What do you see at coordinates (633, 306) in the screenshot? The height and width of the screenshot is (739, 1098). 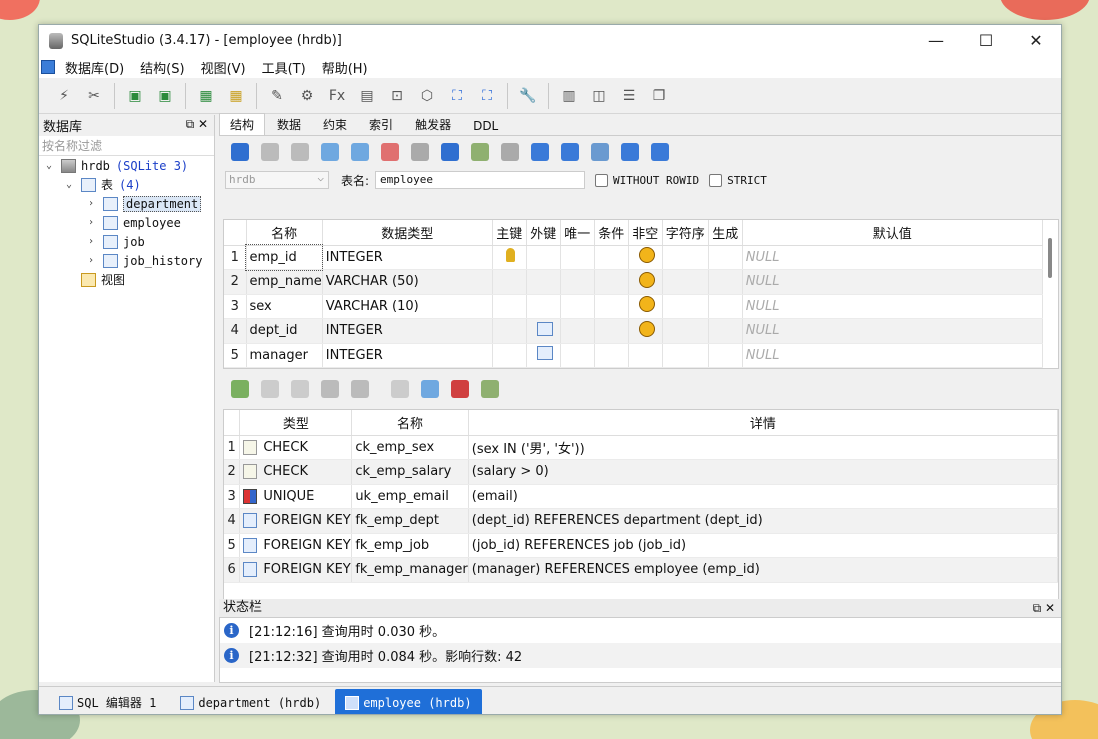 I see `table-row: 3 sex VARCHAR (10) NULL` at bounding box center [633, 306].